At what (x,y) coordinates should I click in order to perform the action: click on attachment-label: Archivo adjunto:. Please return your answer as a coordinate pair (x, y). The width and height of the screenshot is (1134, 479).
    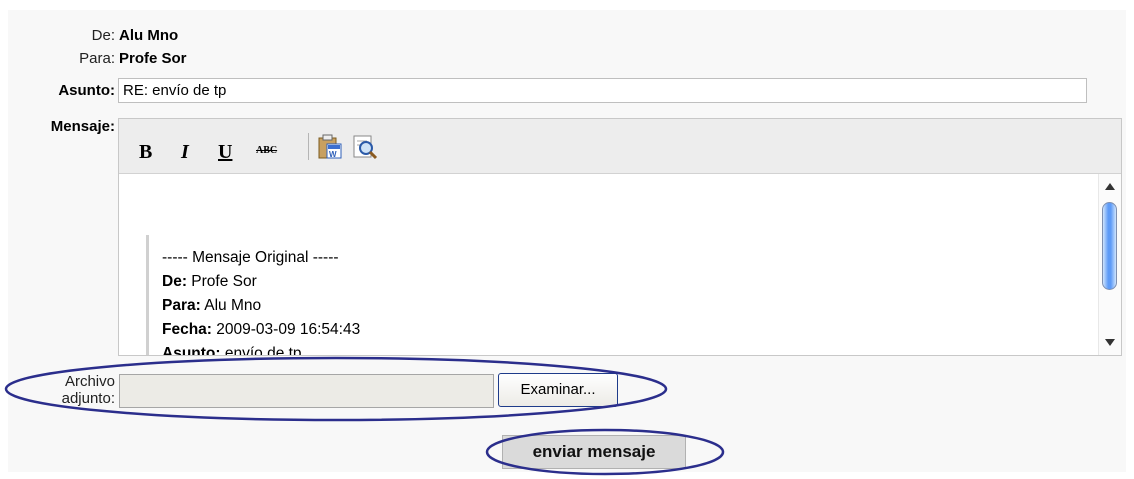
    Looking at the image, I should click on (63, 390).